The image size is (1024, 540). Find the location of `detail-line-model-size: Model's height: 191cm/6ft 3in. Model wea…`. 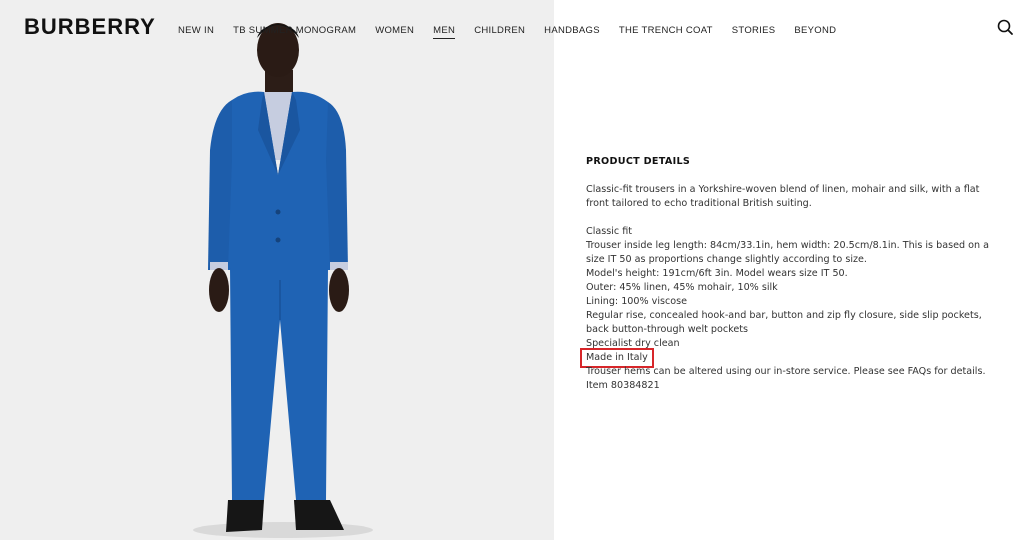

detail-line-model-size: Model's height: 191cm/6ft 3in. Model wea… is located at coordinates (717, 273).